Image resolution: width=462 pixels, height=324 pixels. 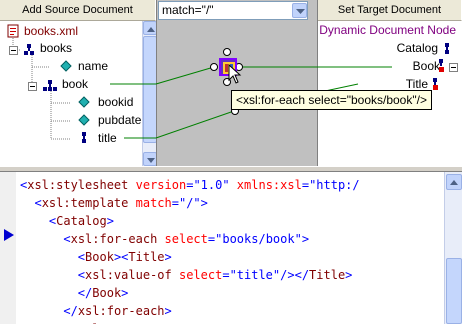 What do you see at coordinates (113, 203) in the screenshot?
I see `code-line: <xsl:template match="/">` at bounding box center [113, 203].